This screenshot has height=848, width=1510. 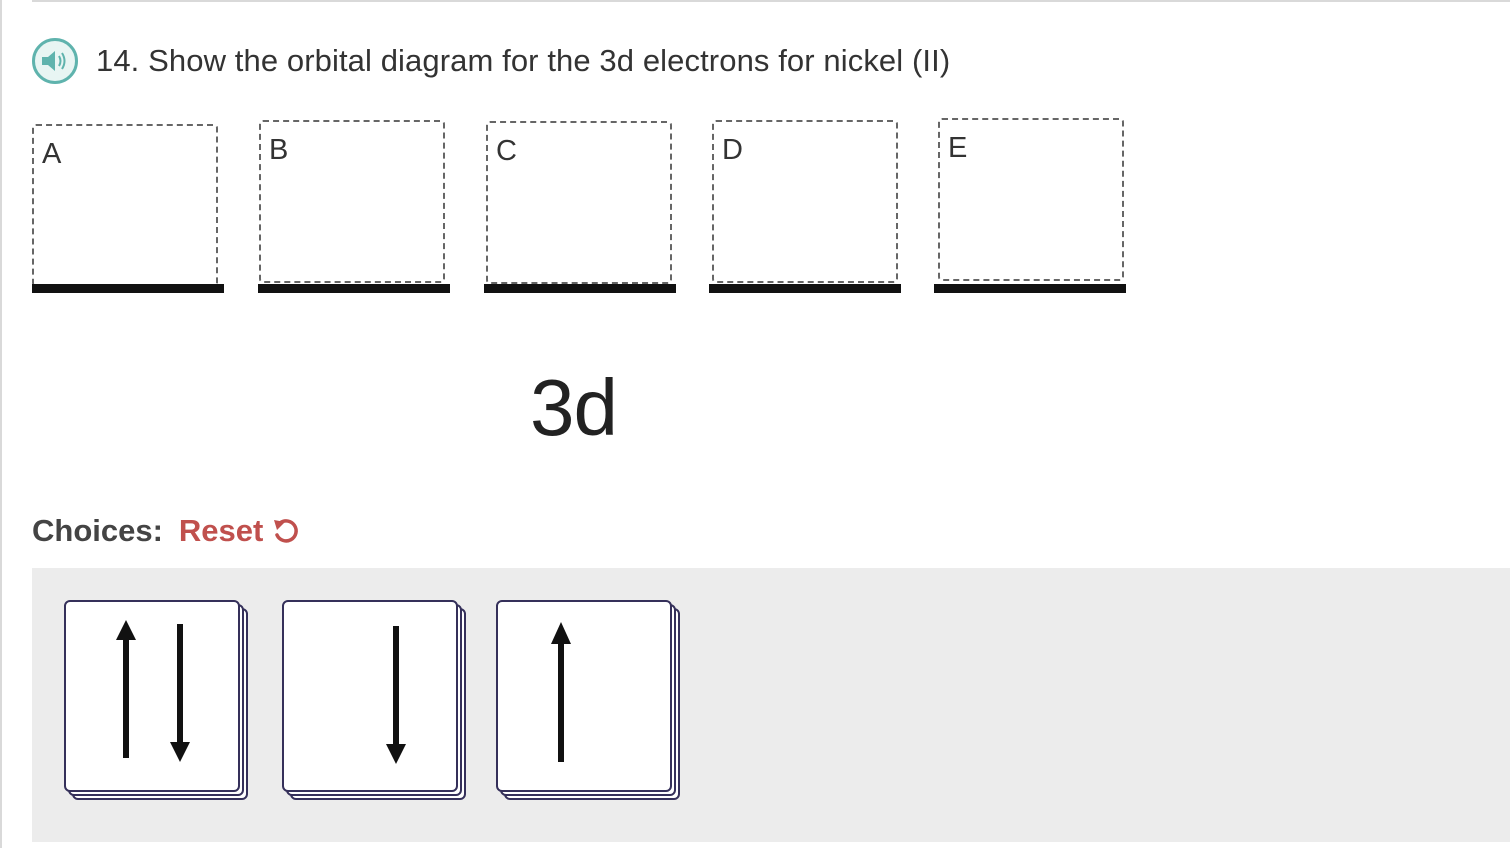 What do you see at coordinates (561, 692) in the screenshot?
I see `up-arrow-icon` at bounding box center [561, 692].